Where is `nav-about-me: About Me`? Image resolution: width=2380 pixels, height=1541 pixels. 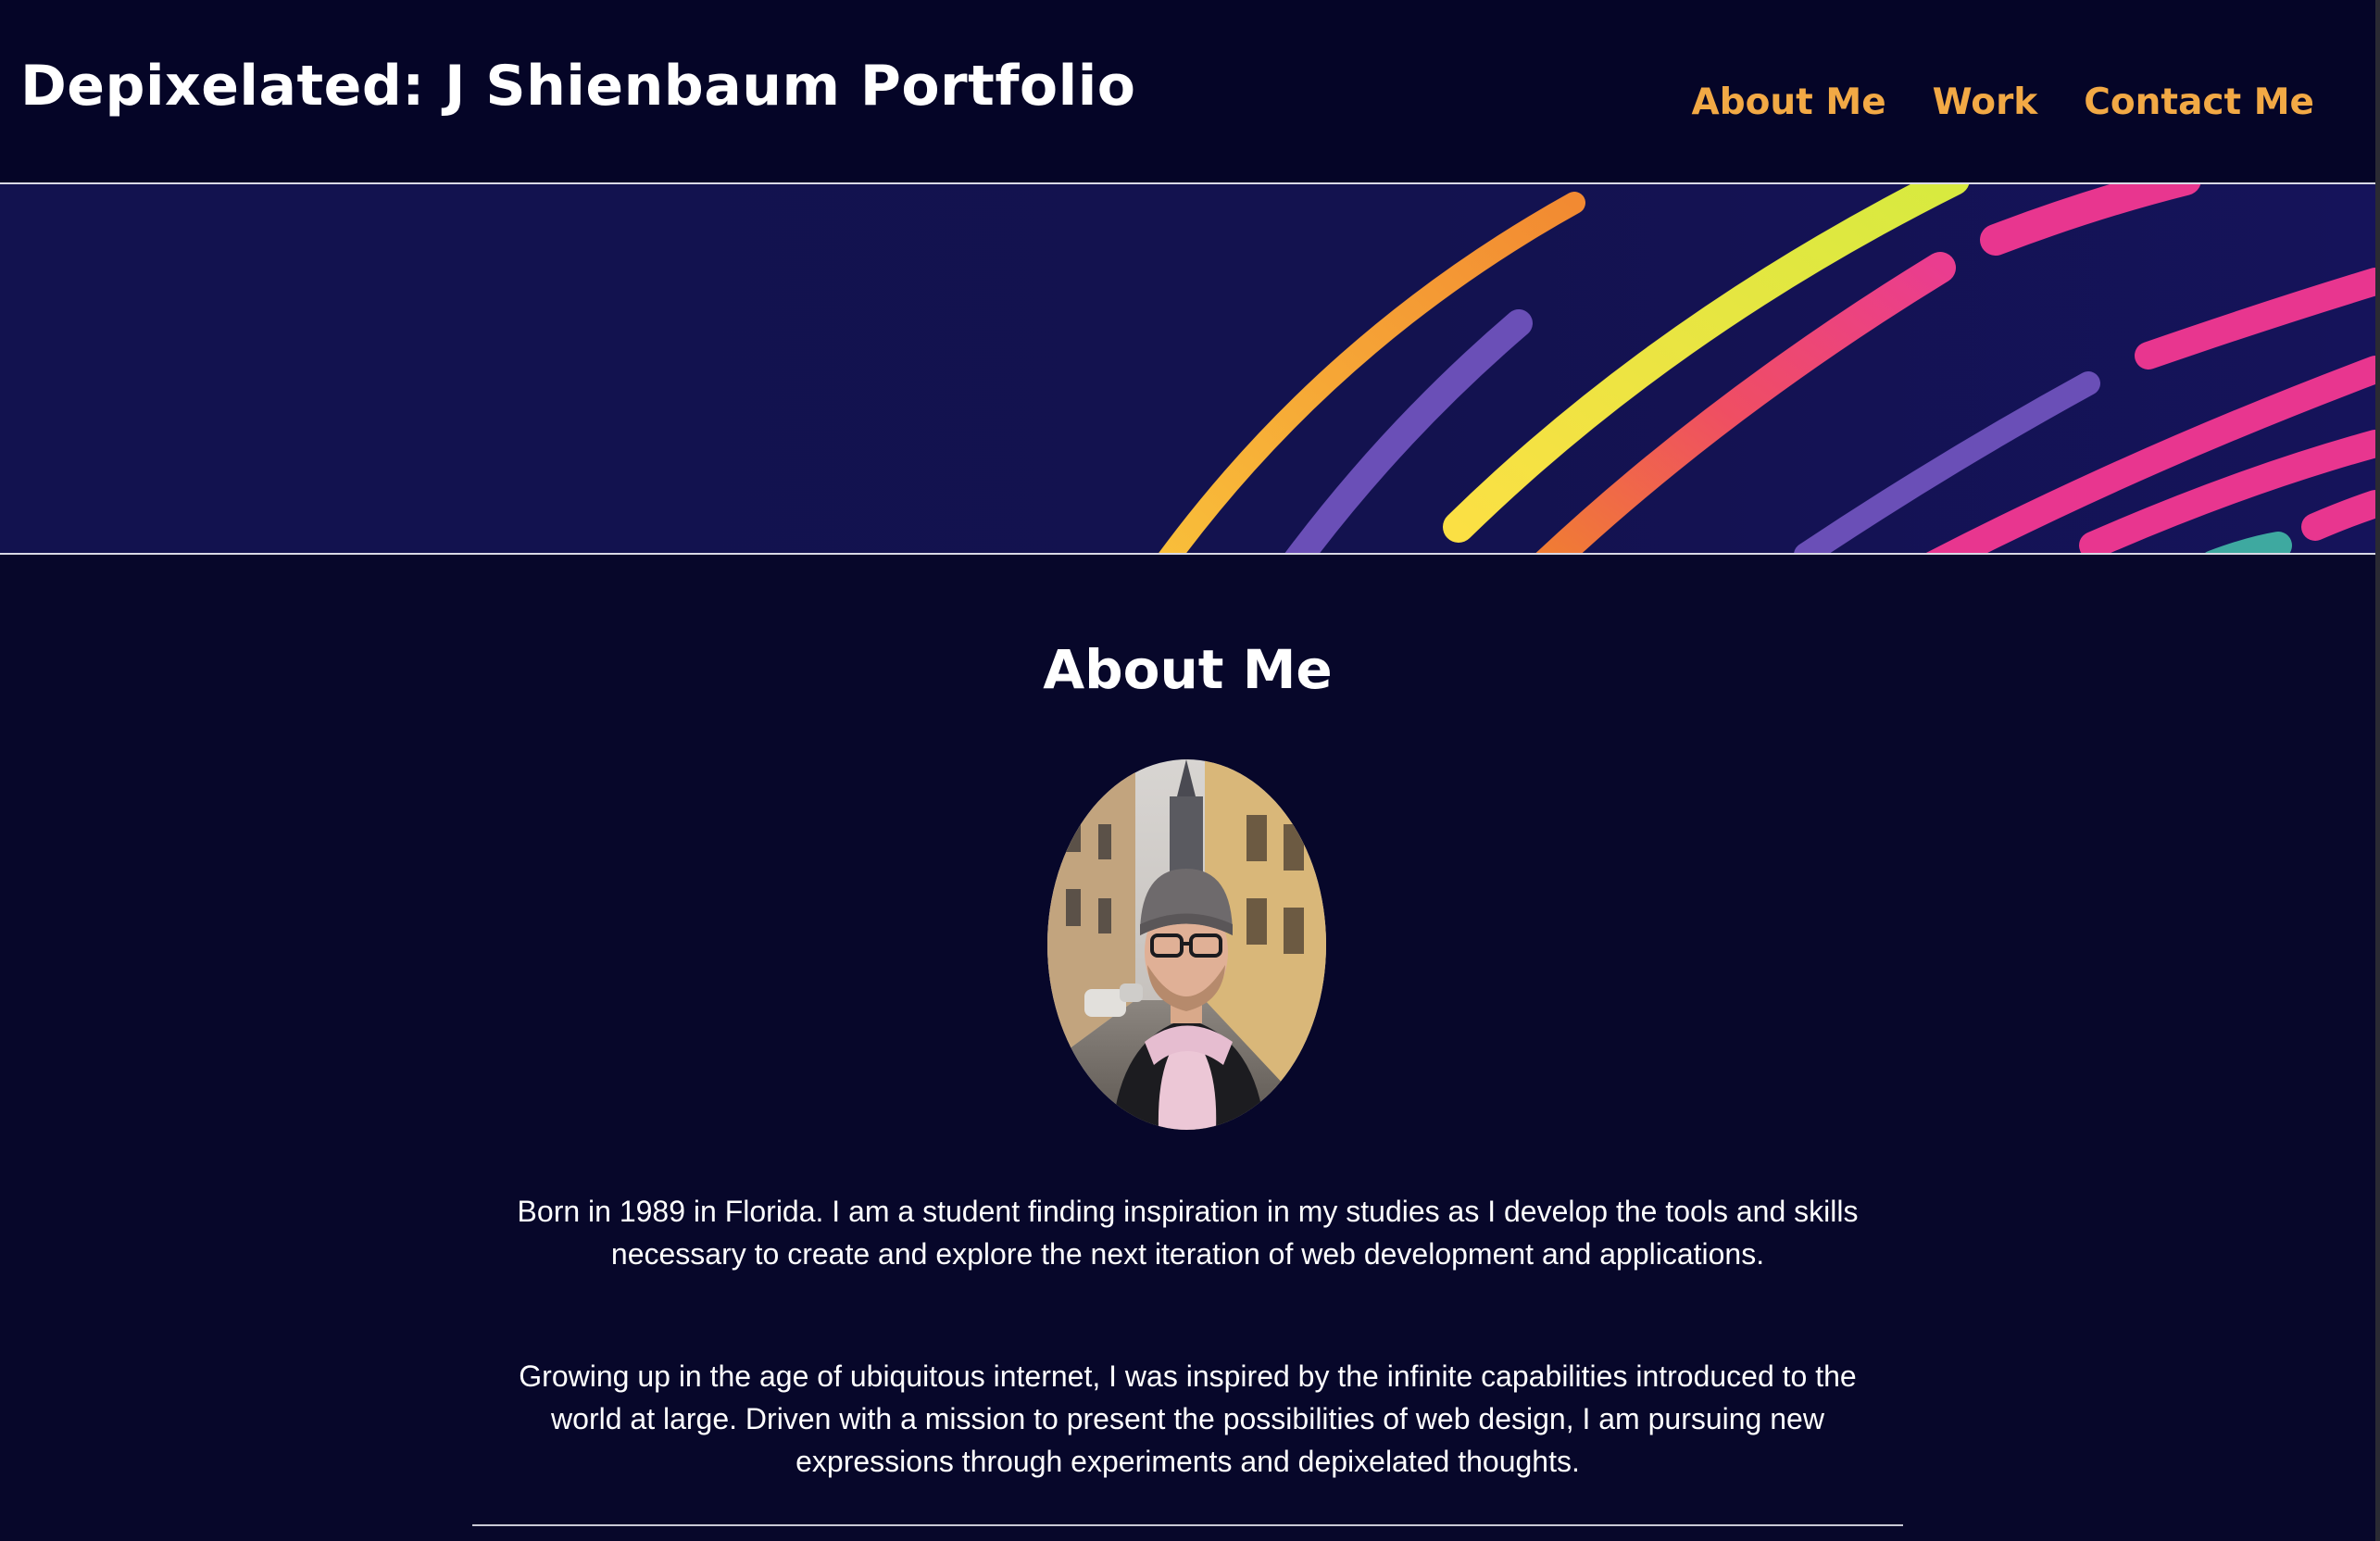
nav-about-me: About Me is located at coordinates (1789, 102).